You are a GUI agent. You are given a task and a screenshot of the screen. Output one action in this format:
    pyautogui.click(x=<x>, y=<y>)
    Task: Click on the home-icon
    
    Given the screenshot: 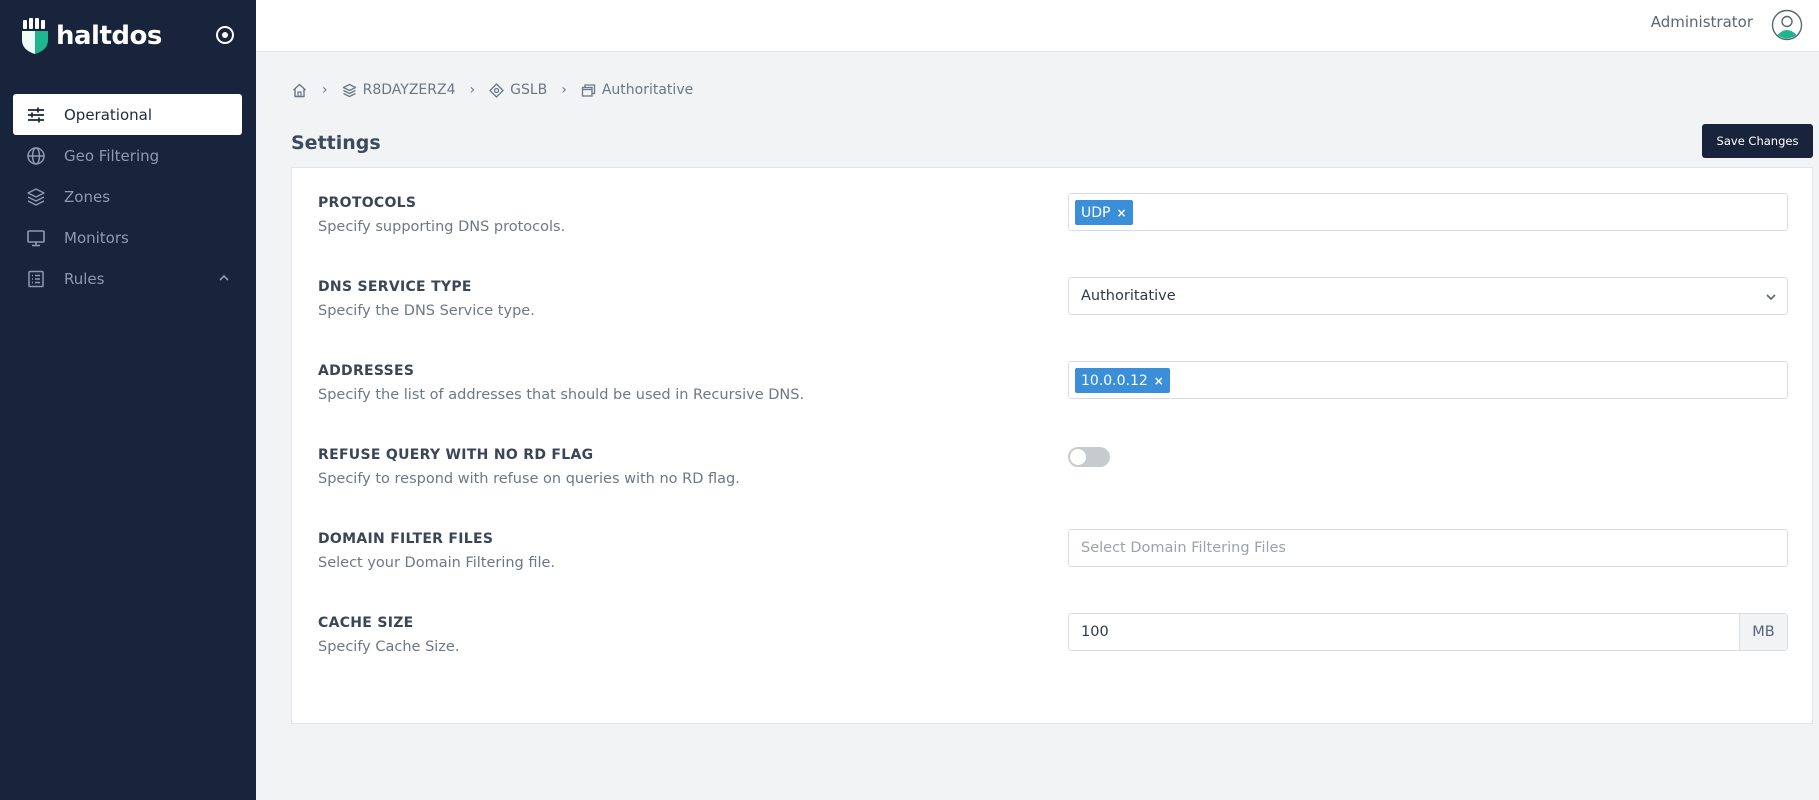 What is the action you would take?
    pyautogui.click(x=299, y=90)
    